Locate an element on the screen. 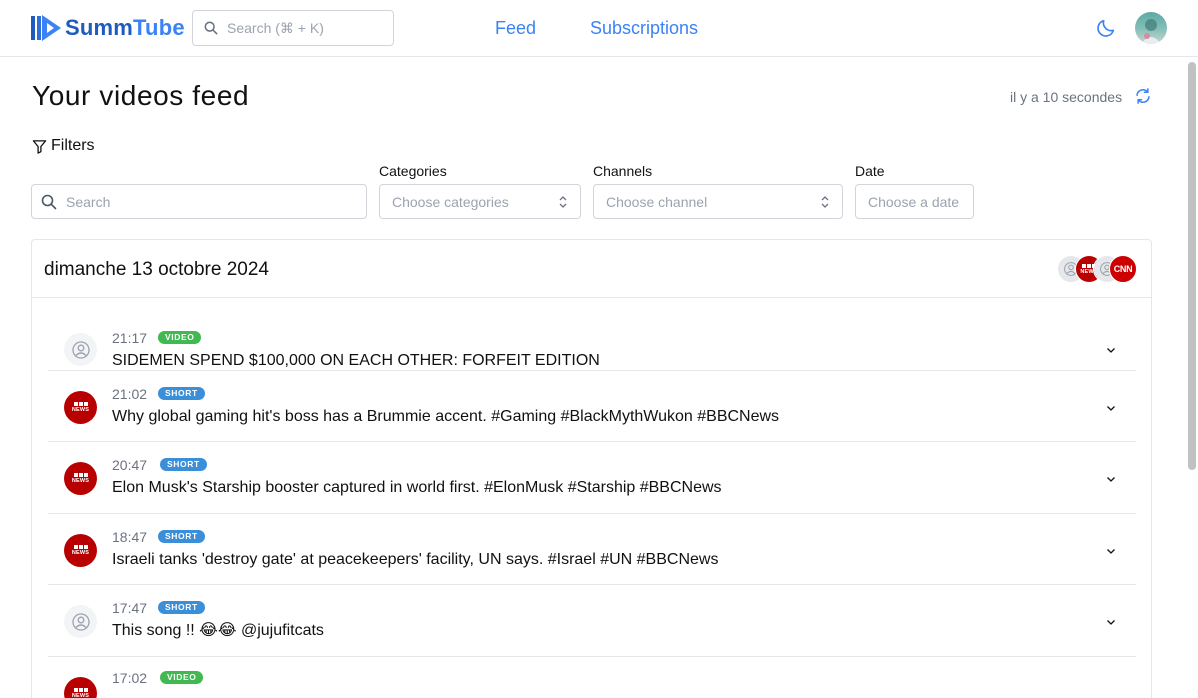 This screenshot has width=1198, height=698. channel-avatar-cnn: CNN is located at coordinates (1123, 269).